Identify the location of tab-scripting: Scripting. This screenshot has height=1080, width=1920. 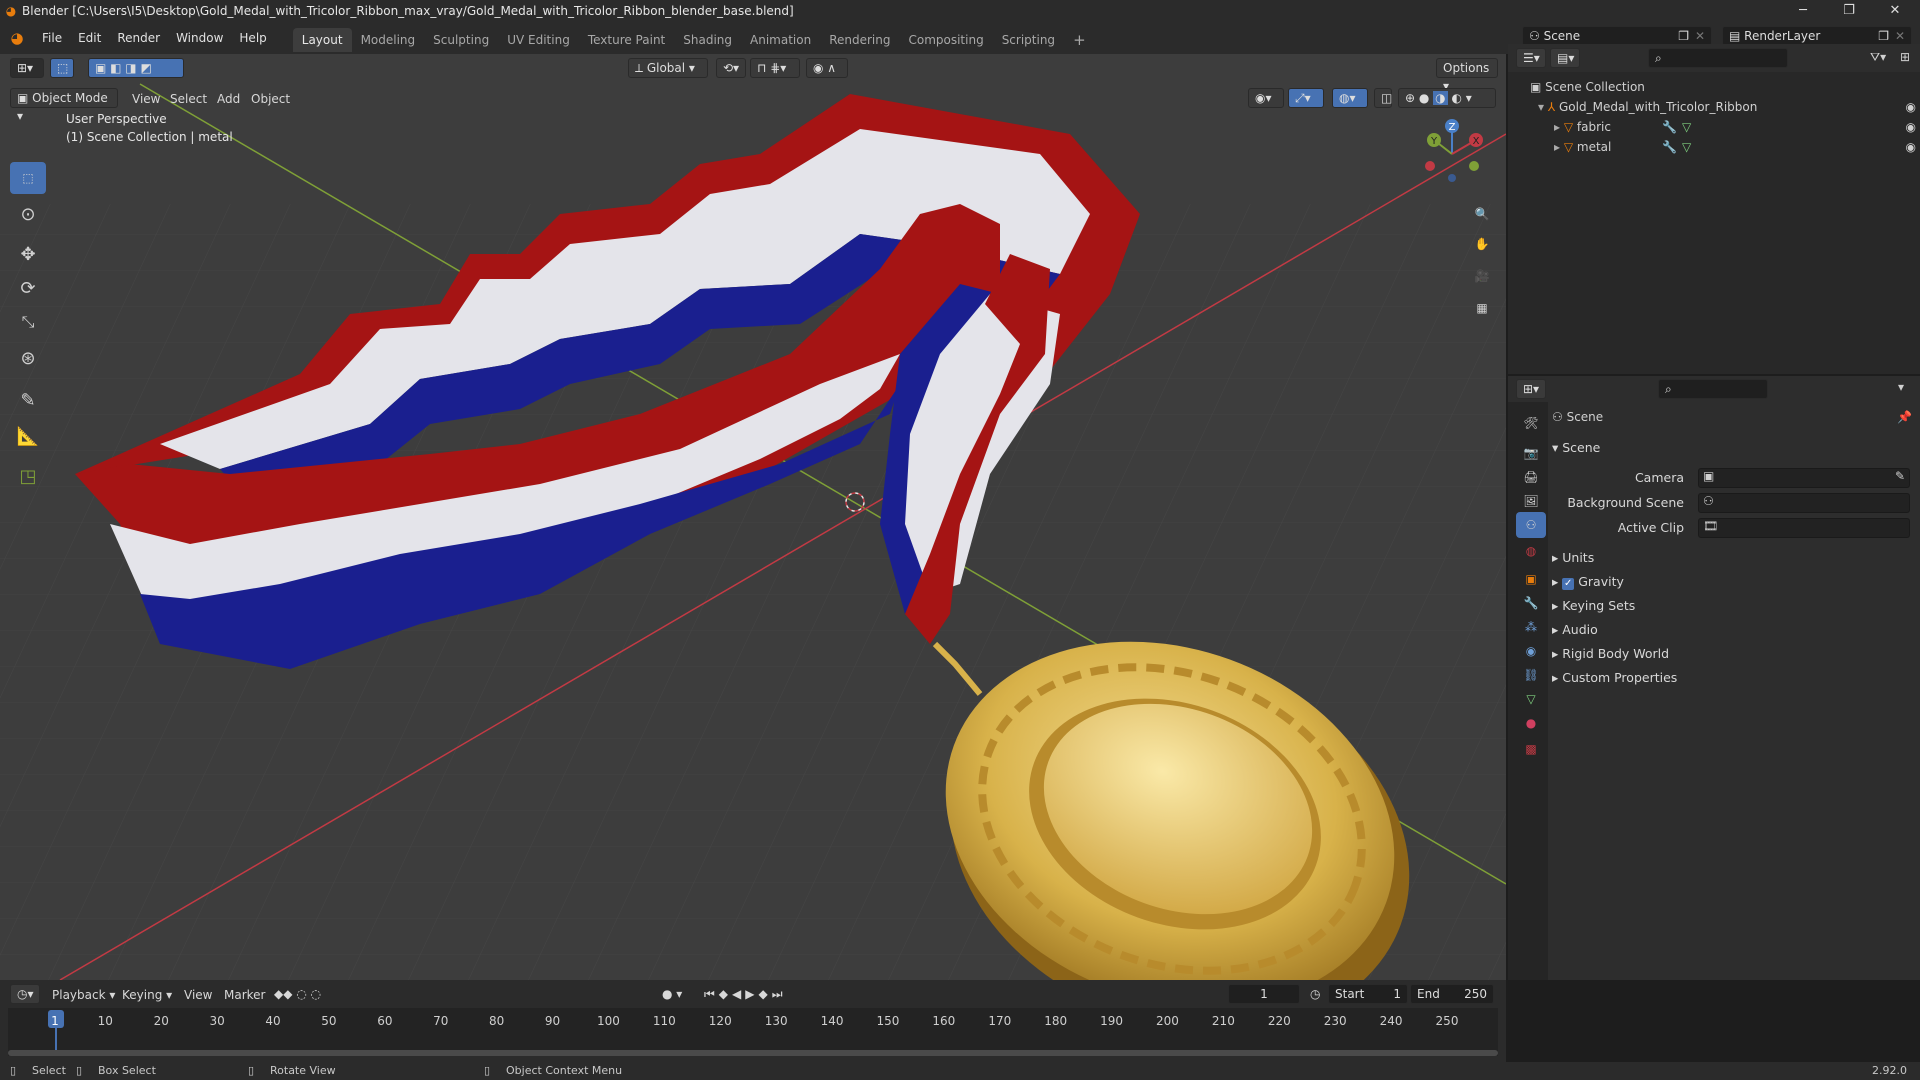
(1028, 40).